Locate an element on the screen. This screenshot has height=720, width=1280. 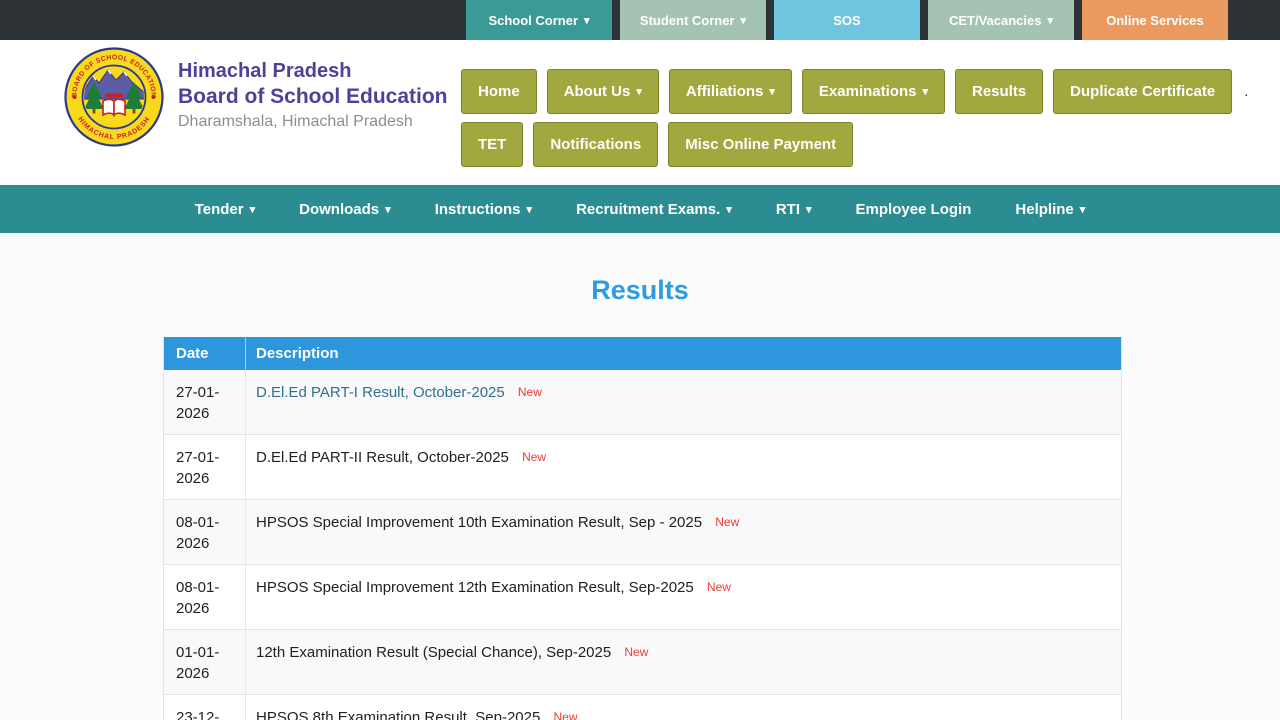
nav-button: Notifications is located at coordinates (596, 144).